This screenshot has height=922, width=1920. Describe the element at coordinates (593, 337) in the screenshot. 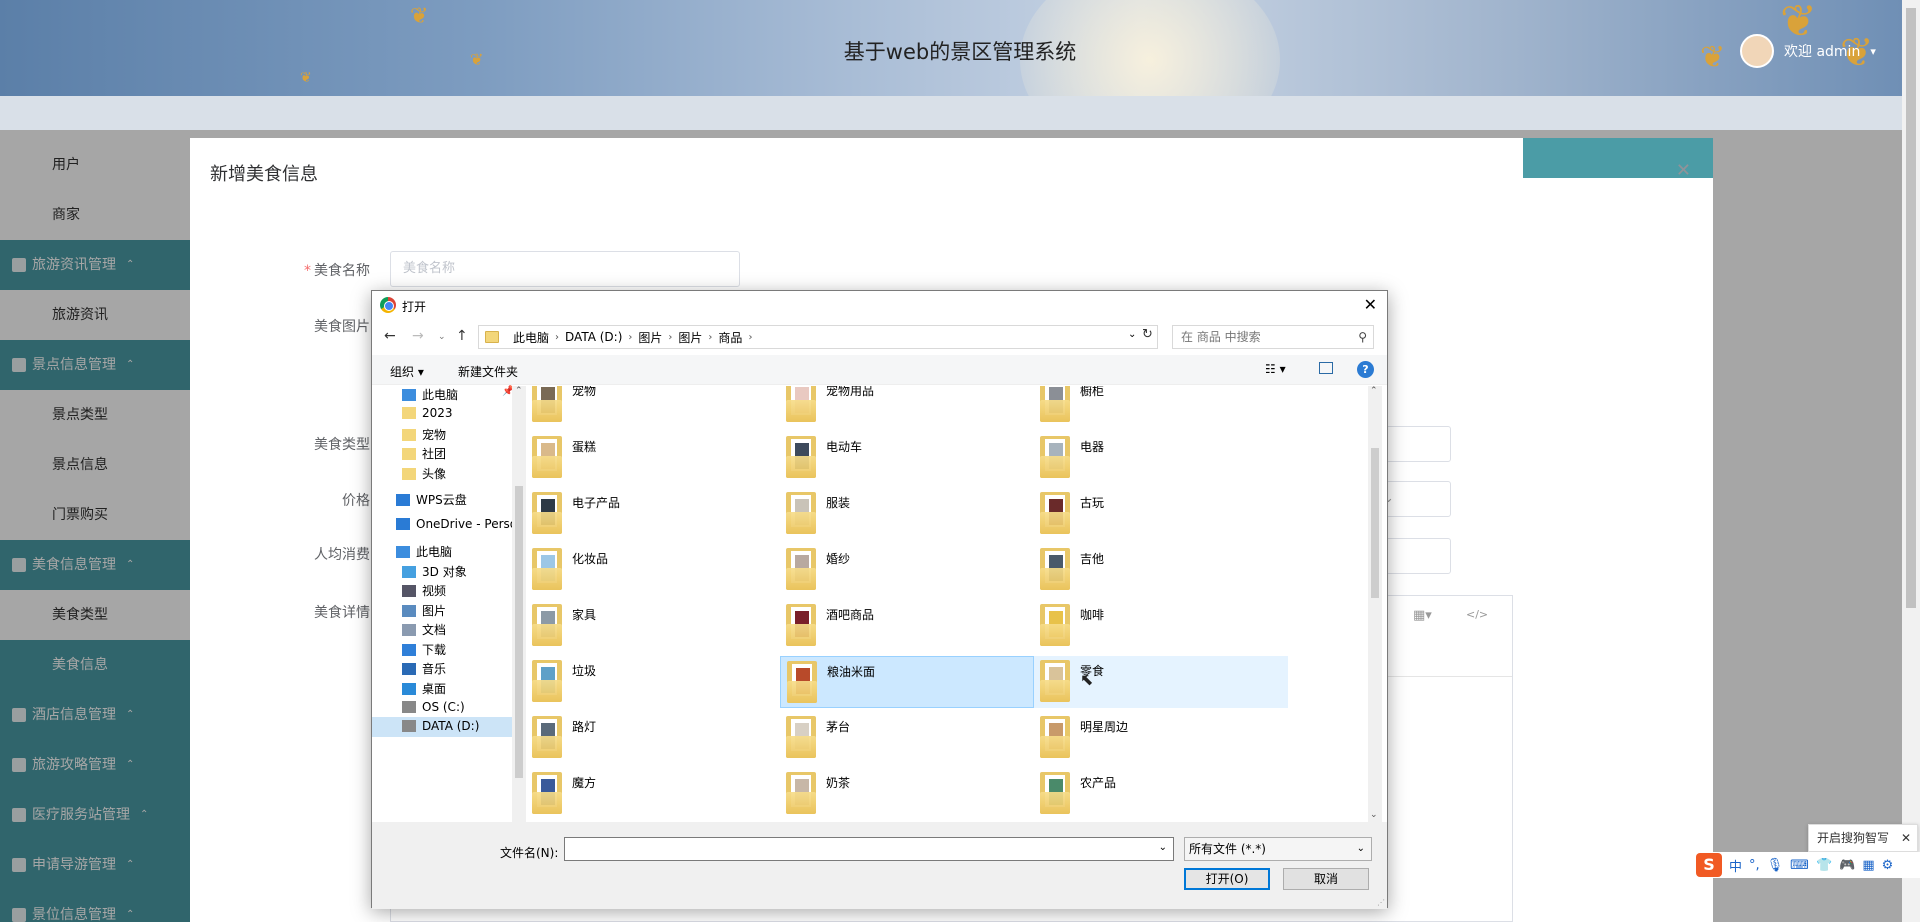

I see `breadcrumb-item: DATA (D:)` at that location.